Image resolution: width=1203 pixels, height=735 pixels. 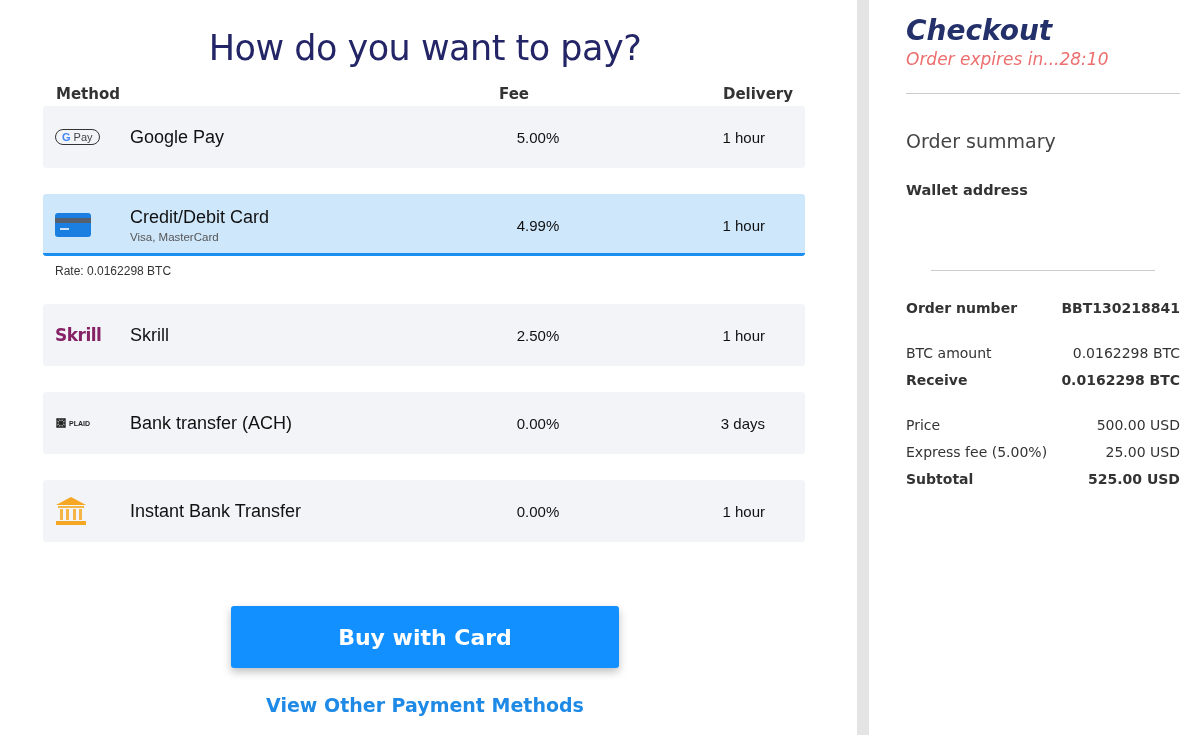 I want to click on rate-text: Rate: 0.0162298 BTC, so click(x=113, y=271).